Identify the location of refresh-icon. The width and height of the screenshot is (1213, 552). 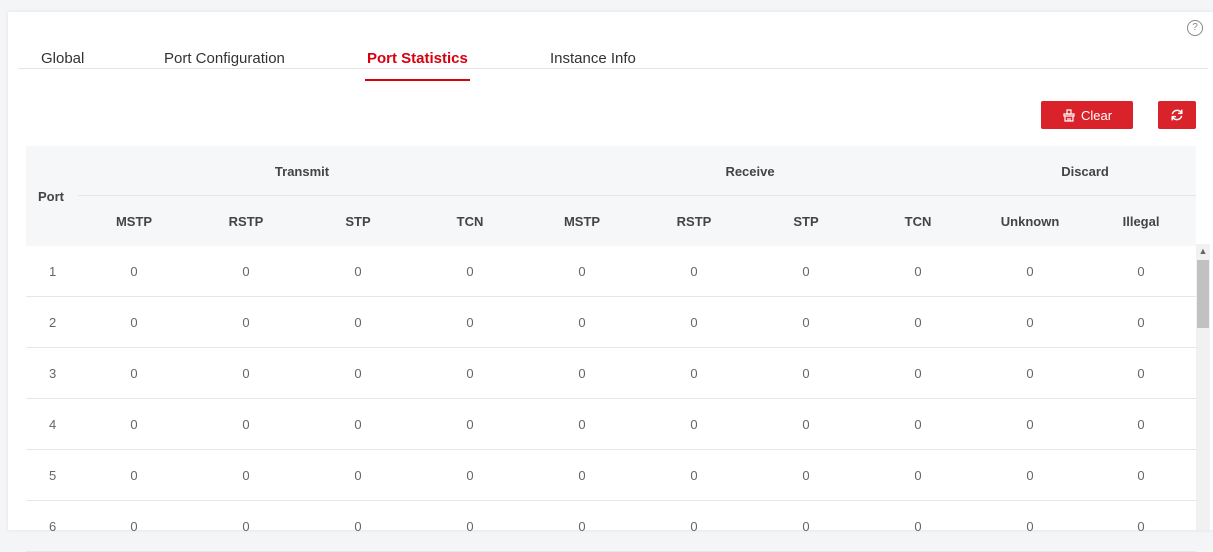
(1177, 115).